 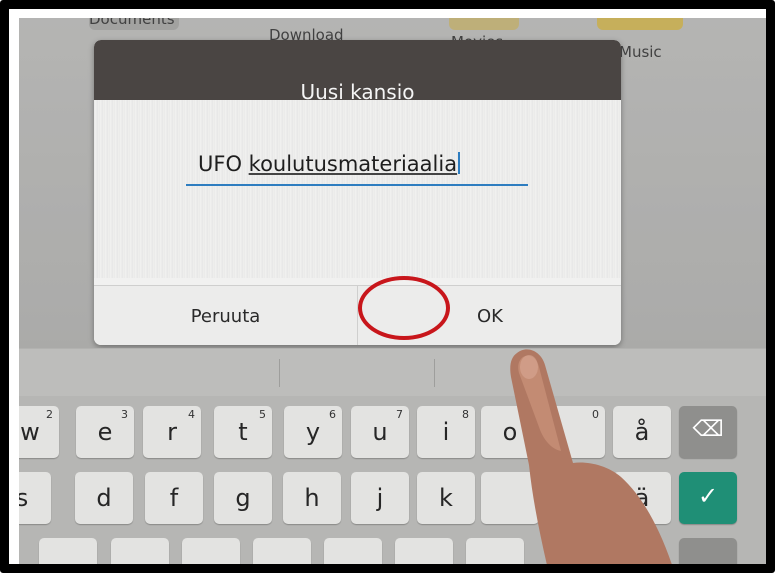 I want to click on enter-key: ✓, so click(x=708, y=498).